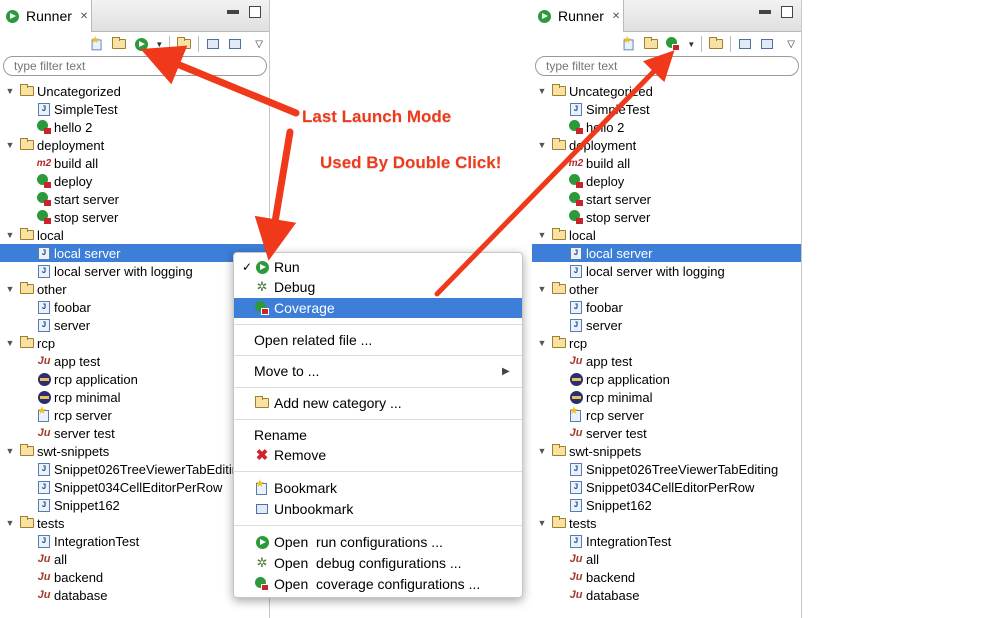  What do you see at coordinates (666, 253) in the screenshot?
I see `tree-item: Jlocal server` at bounding box center [666, 253].